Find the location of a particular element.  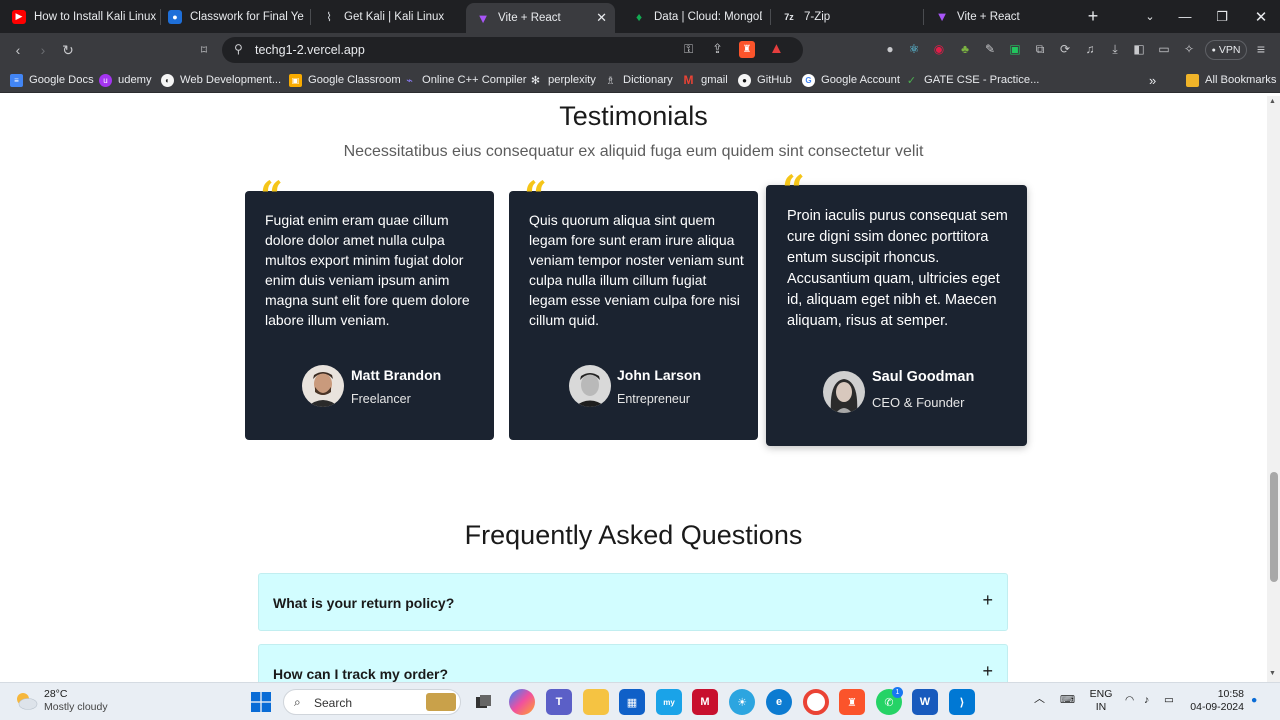

bookmark-google-classroom: ▣ Google Classroom is located at coordinates (345, 80).